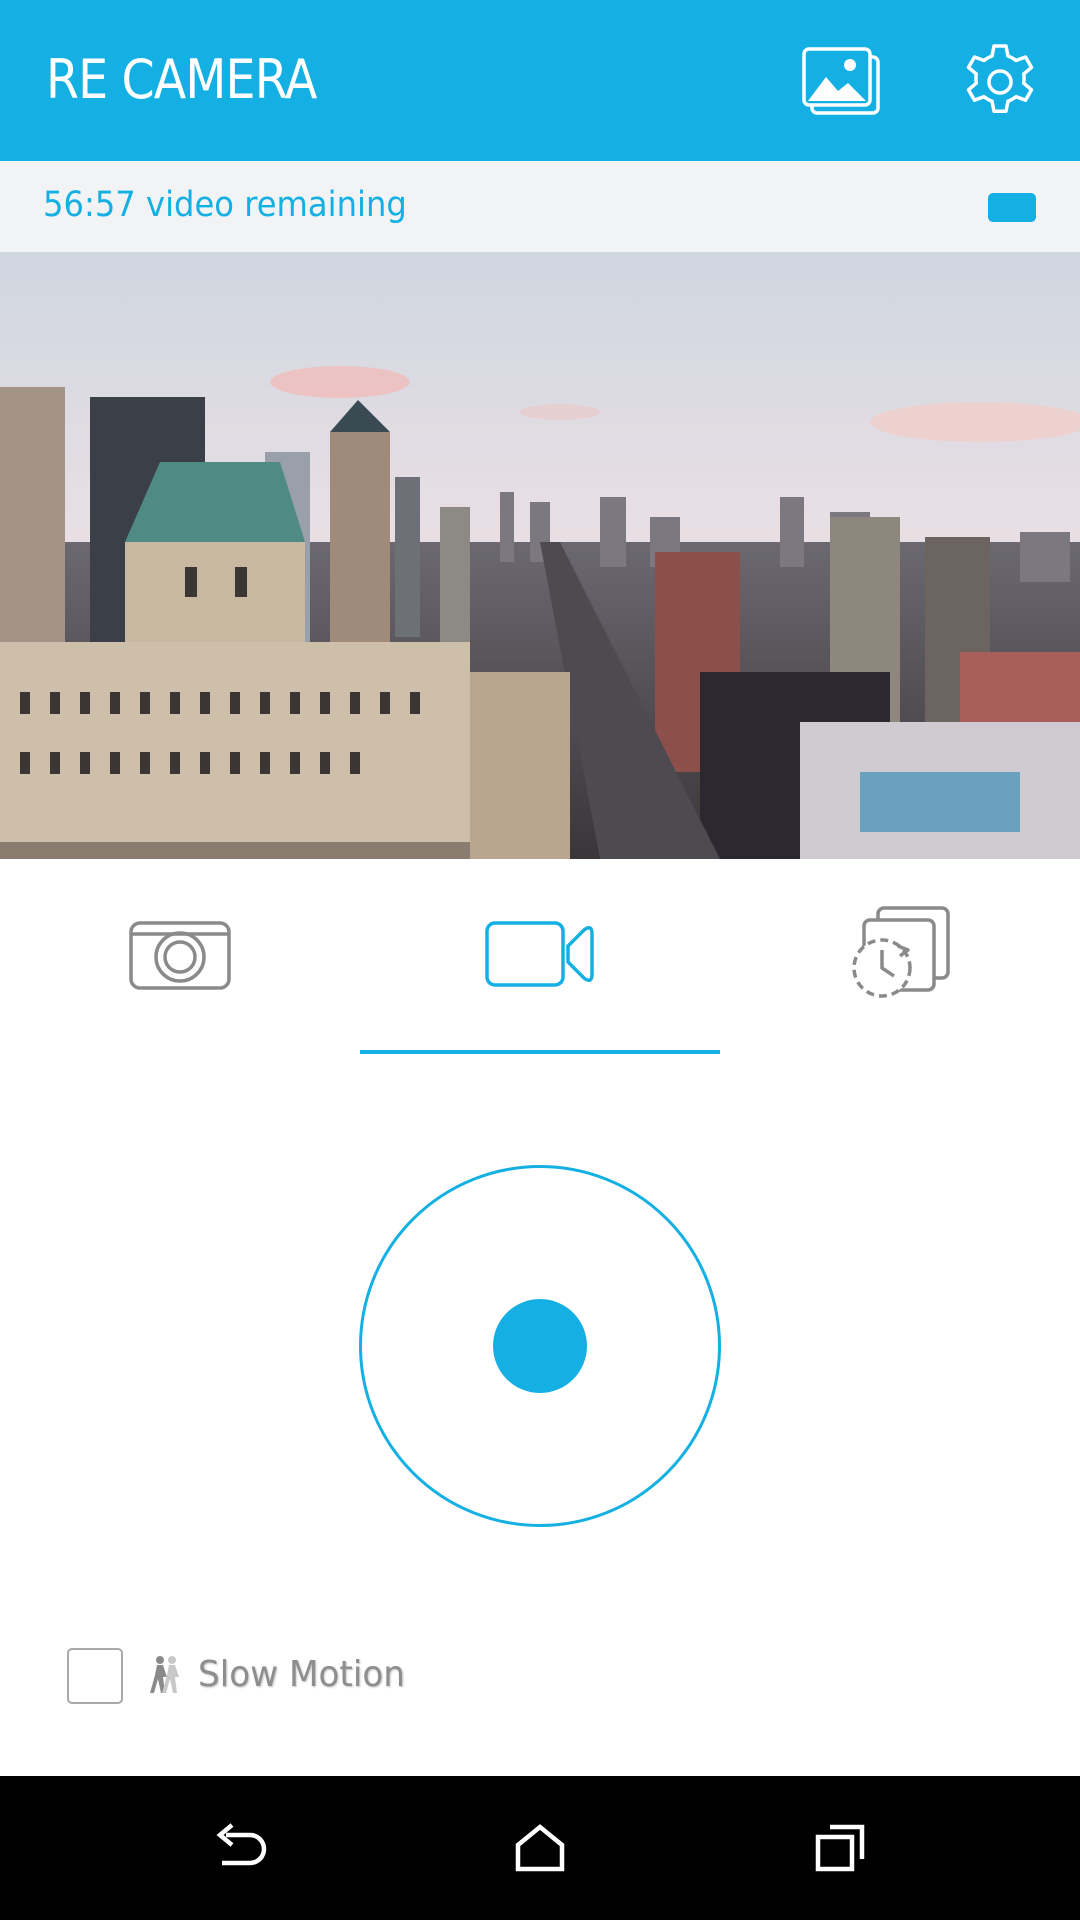 This screenshot has height=1920, width=1080. What do you see at coordinates (181, 79) in the screenshot?
I see `app-title: RE CAMERA` at bounding box center [181, 79].